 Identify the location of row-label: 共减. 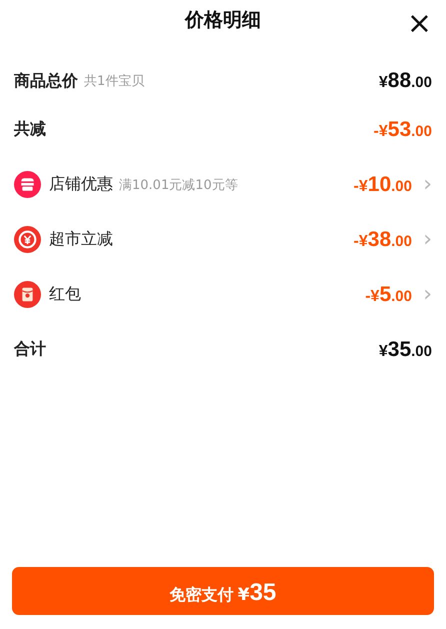
(30, 129).